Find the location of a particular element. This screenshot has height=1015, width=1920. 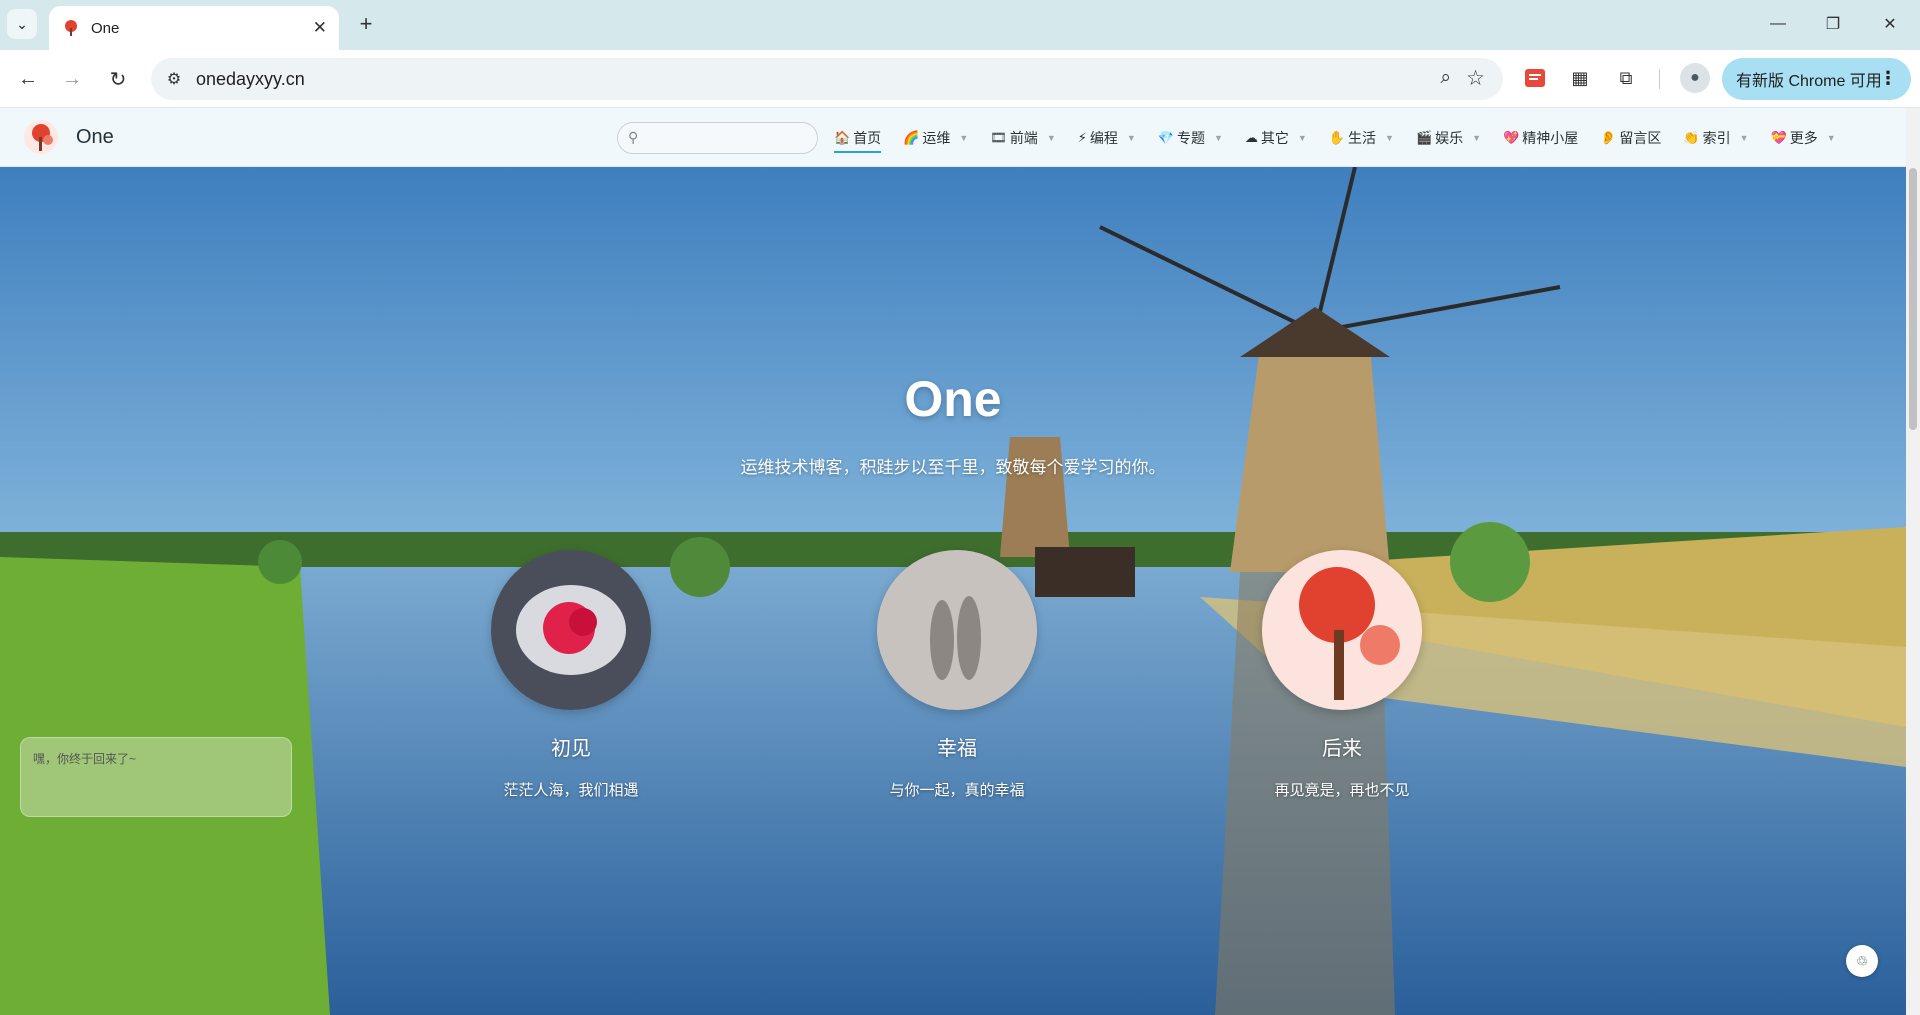

cloud-icon: ☁ is located at coordinates (1251, 137).